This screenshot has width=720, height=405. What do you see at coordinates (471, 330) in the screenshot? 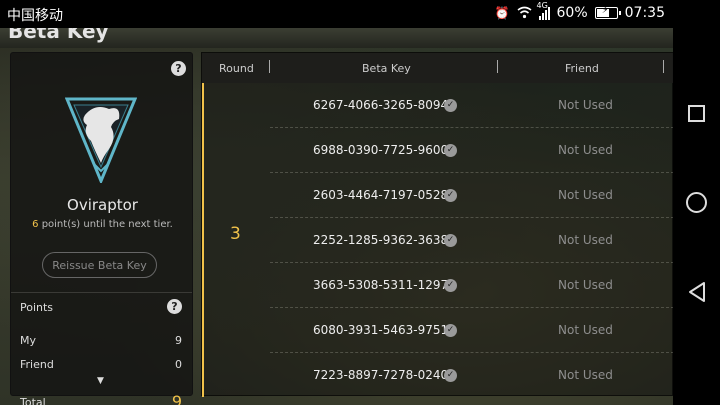
I see `table-row: 6080-3931-5463-9751 ✓ Not Used` at bounding box center [471, 330].